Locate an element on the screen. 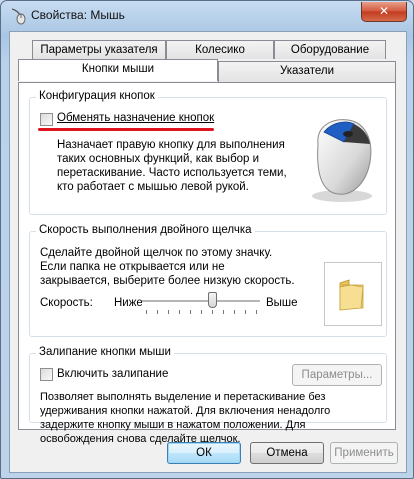  tab-label: Параметры указателя is located at coordinates (99, 50).